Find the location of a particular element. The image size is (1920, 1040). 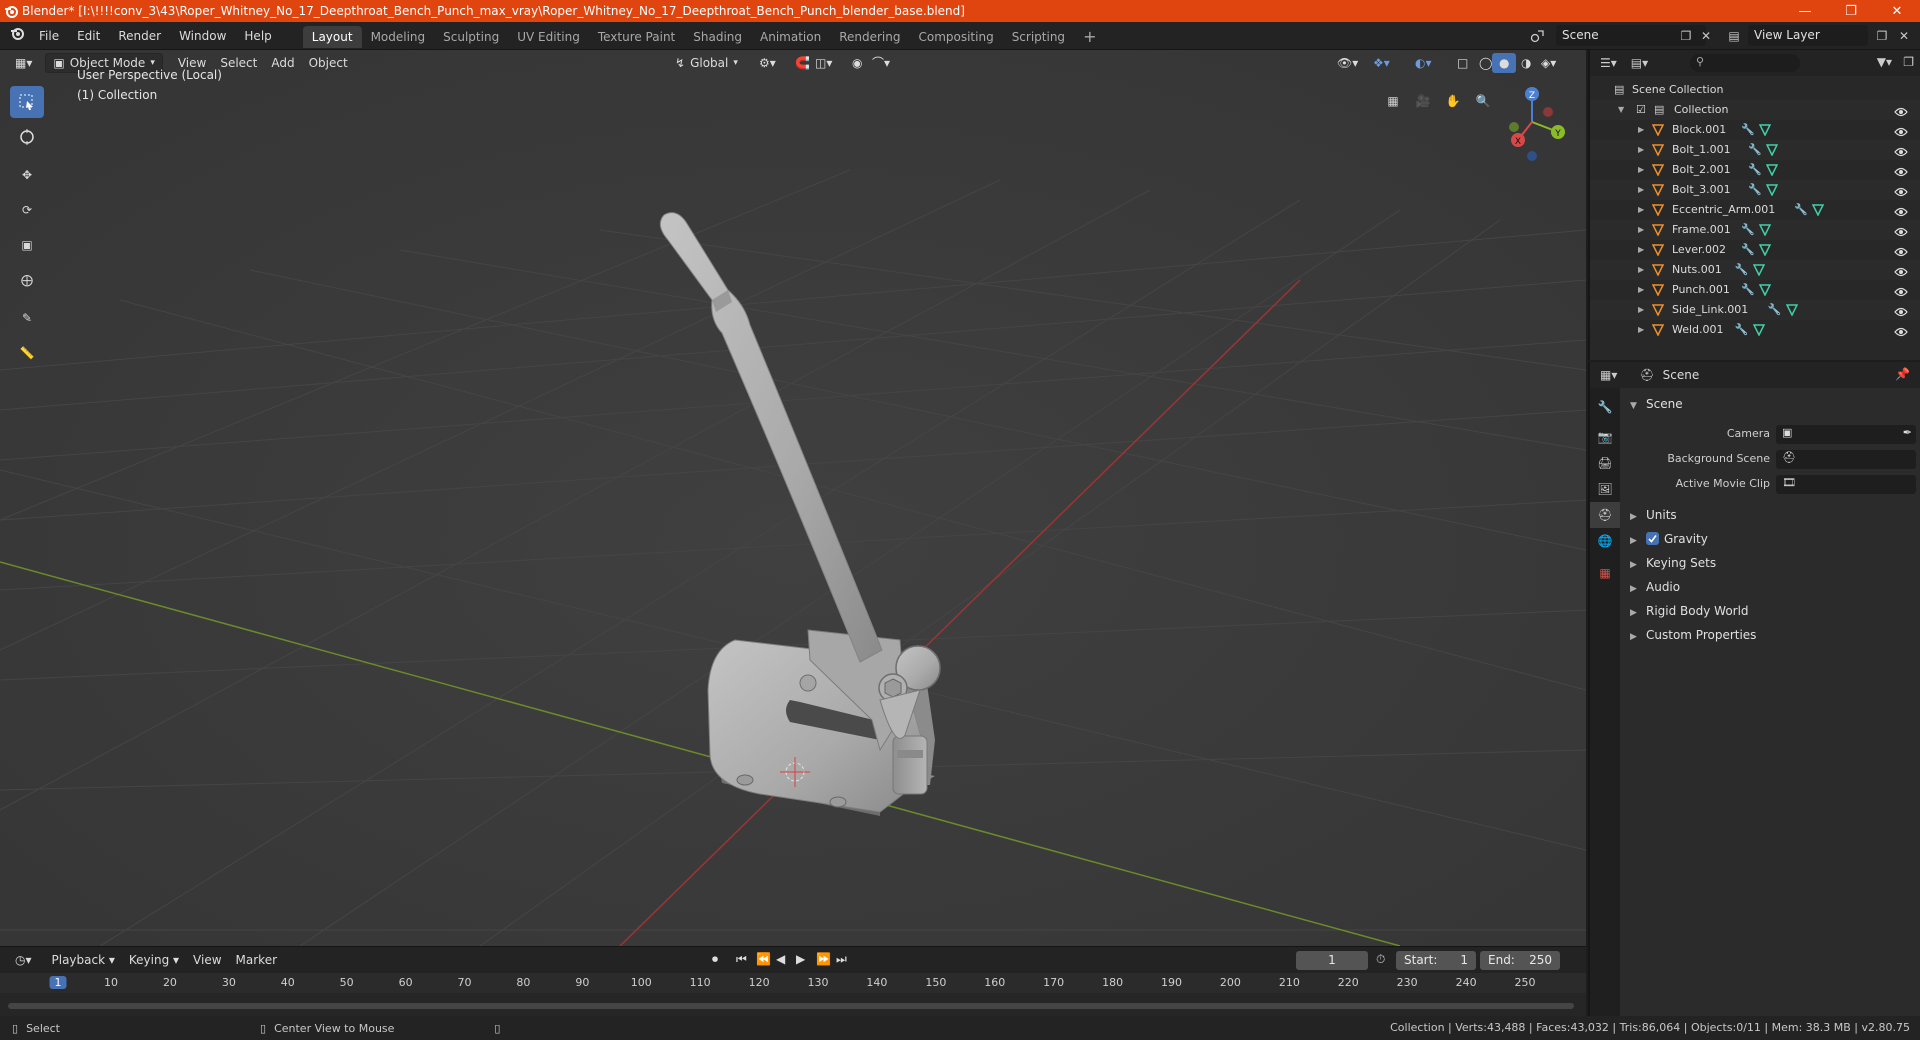

select-box-tool is located at coordinates (27, 102).